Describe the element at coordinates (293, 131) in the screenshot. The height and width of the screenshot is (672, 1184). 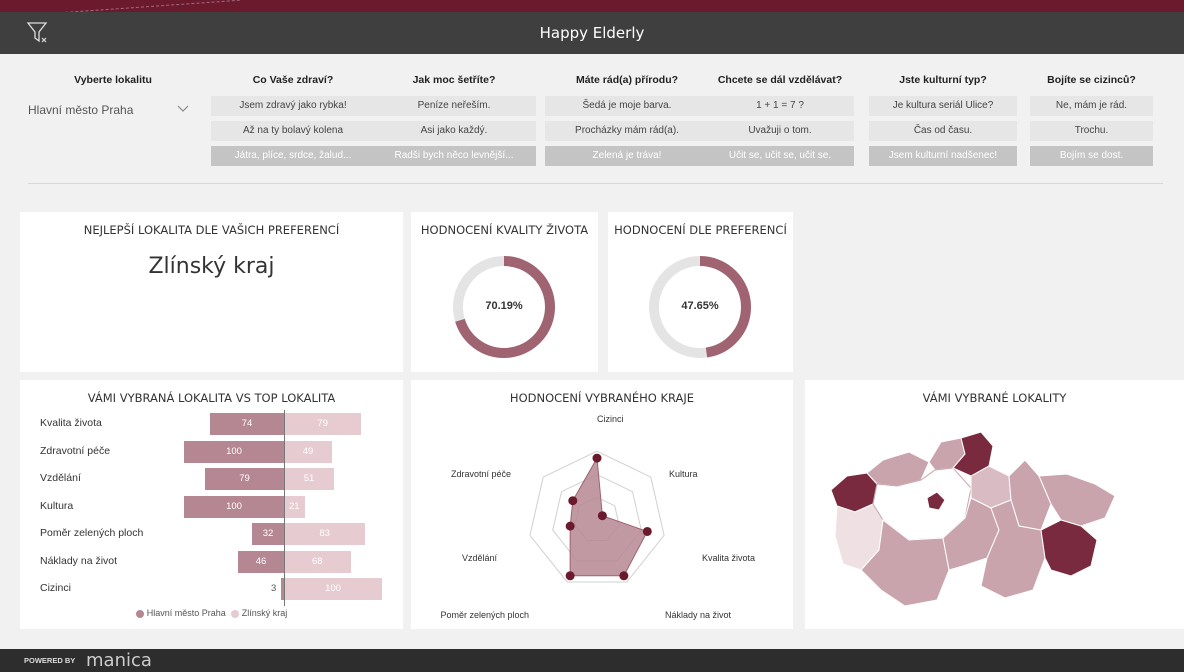
I see `slicer-option: Až na ty bolavý kolena` at that location.